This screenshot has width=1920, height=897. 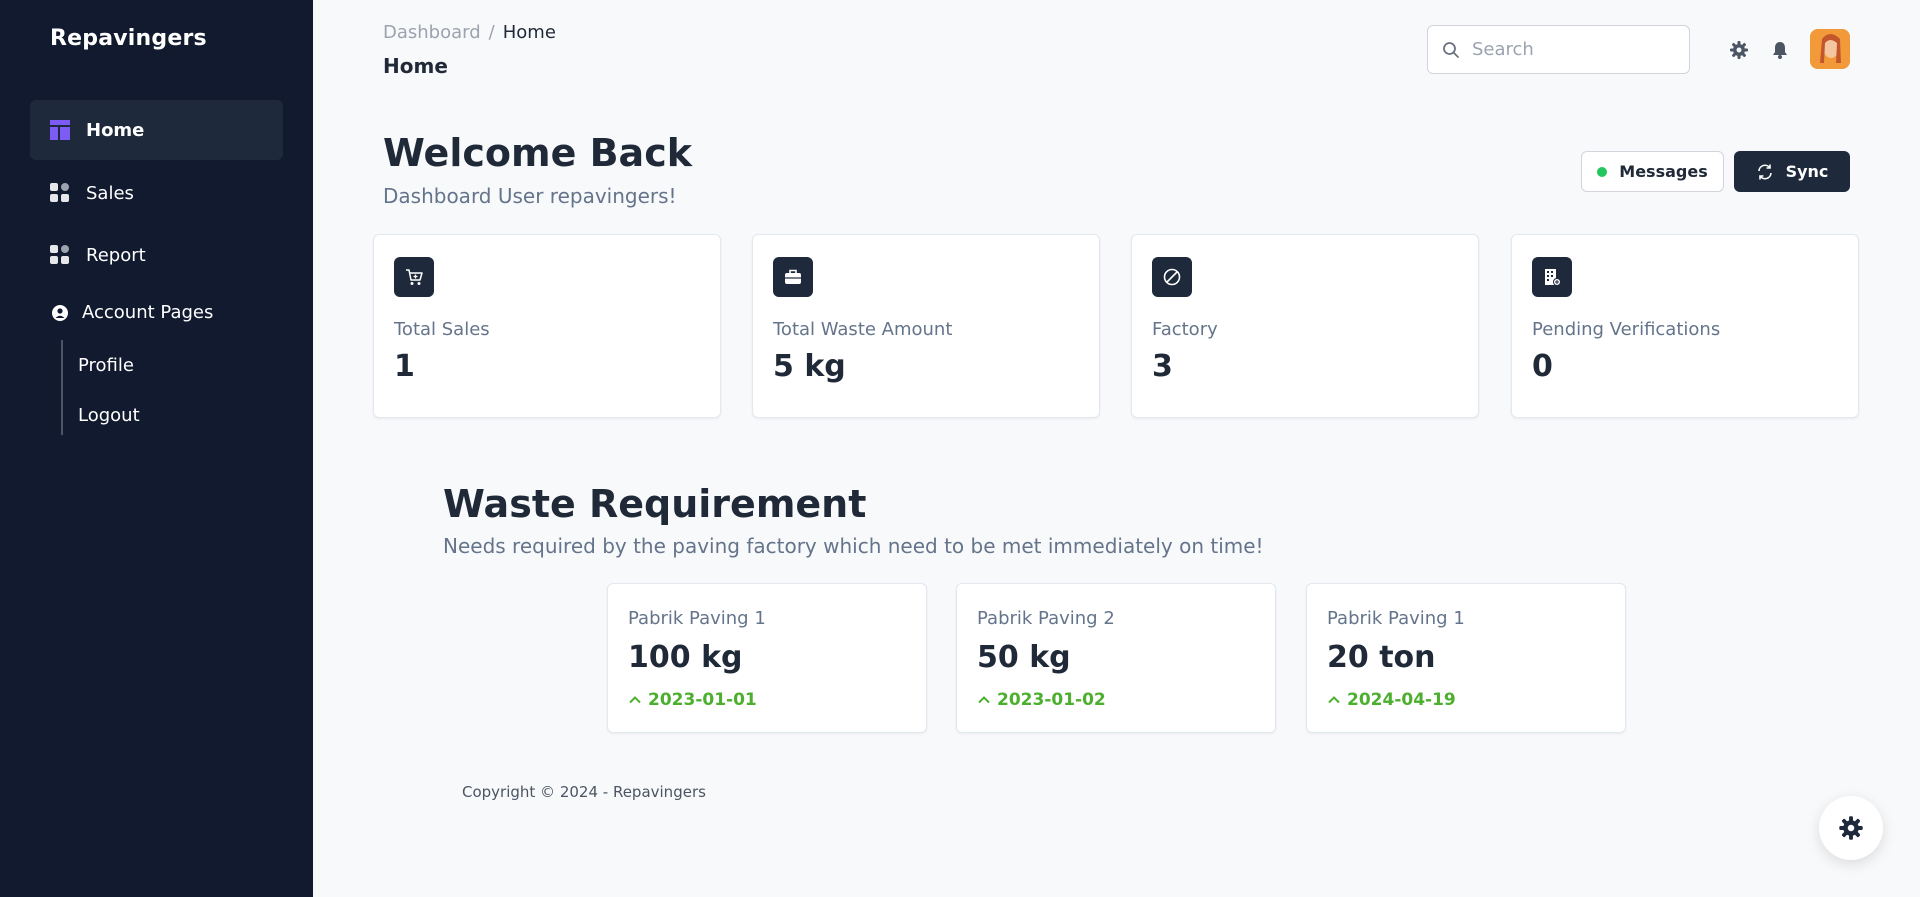 I want to click on dashboard-icon, so click(x=60, y=130).